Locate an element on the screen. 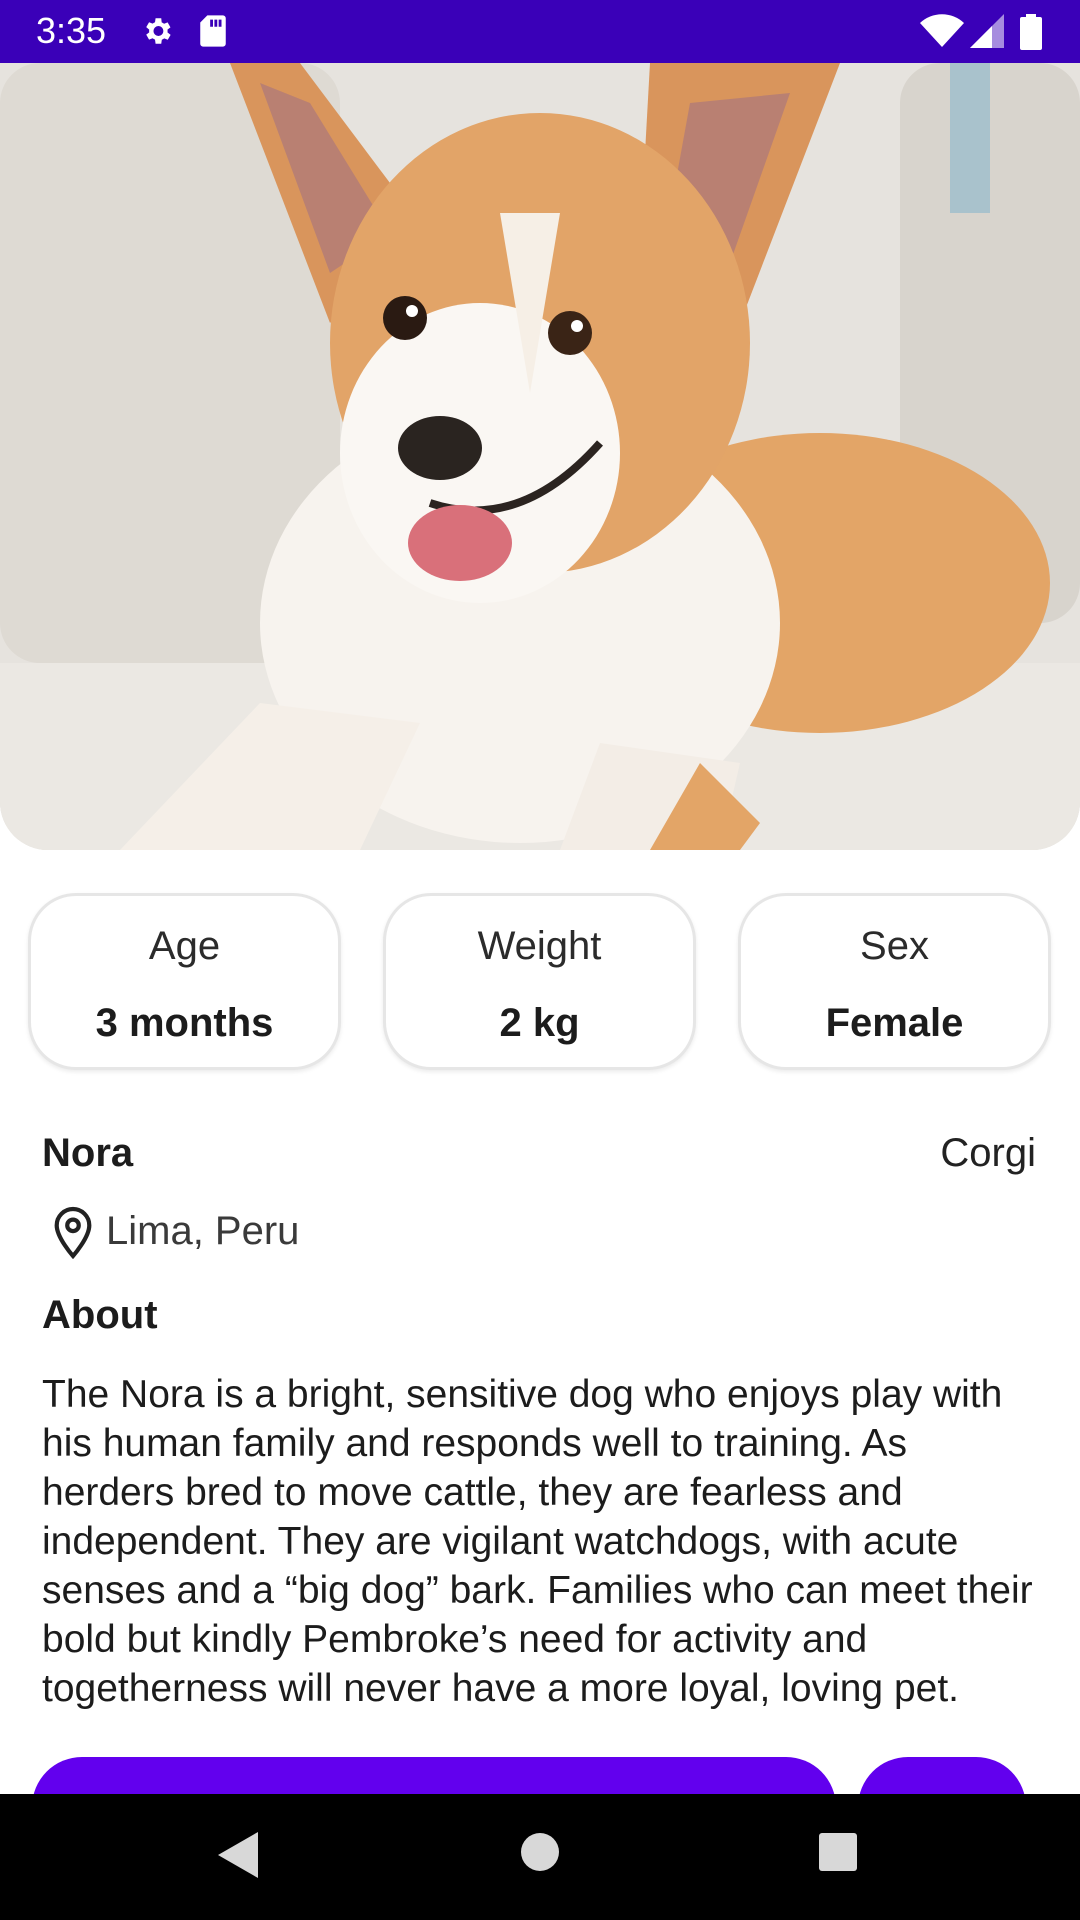 The height and width of the screenshot is (1920, 1080). stat-card-sex: Sex Female is located at coordinates (894, 981).